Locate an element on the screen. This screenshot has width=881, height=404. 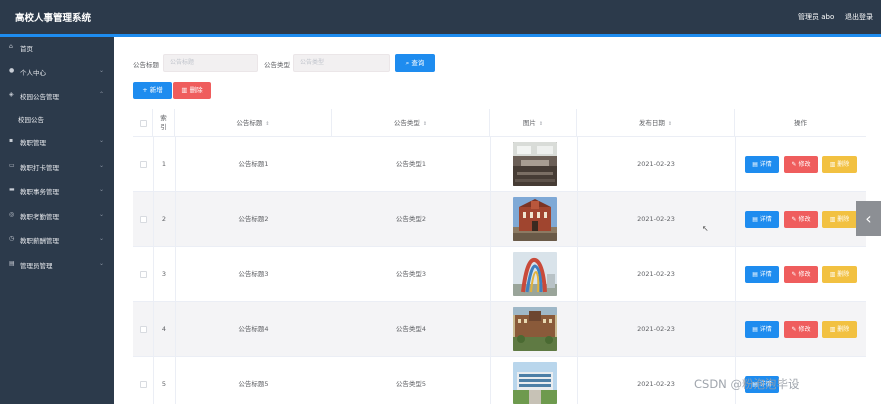
plus-icon: + is located at coordinates (145, 90).